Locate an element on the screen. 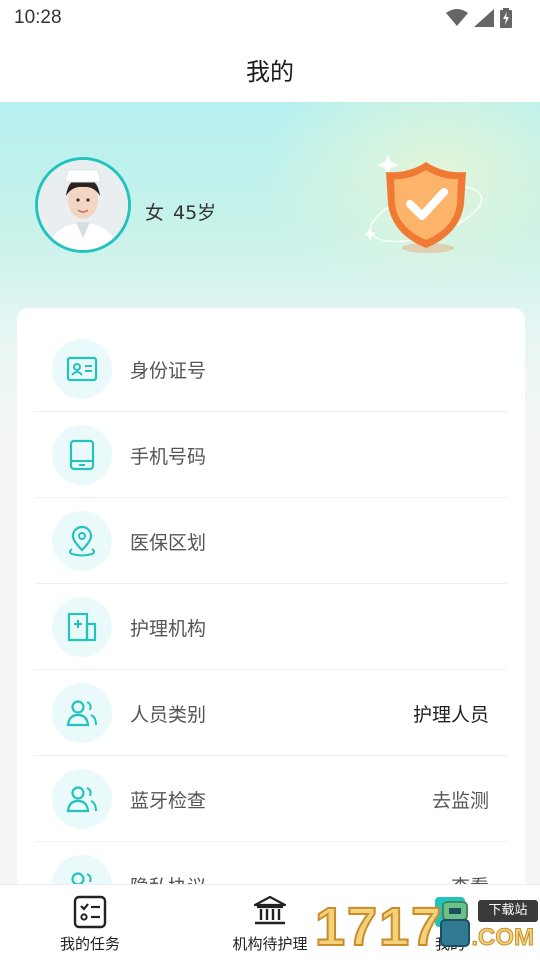  menu-row-care-institution: 护理机构 is located at coordinates (271, 627).